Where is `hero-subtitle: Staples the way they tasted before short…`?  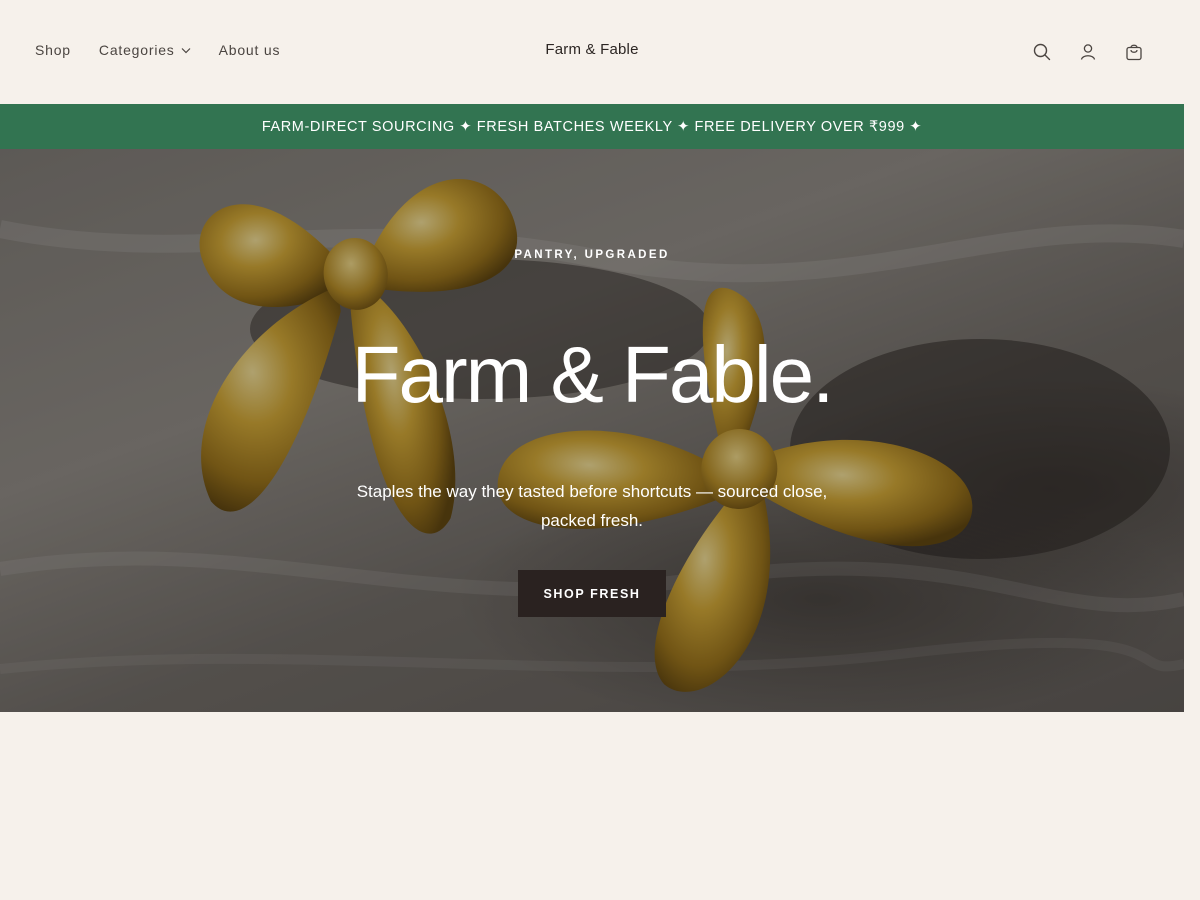 hero-subtitle: Staples the way they tasted before short… is located at coordinates (592, 506).